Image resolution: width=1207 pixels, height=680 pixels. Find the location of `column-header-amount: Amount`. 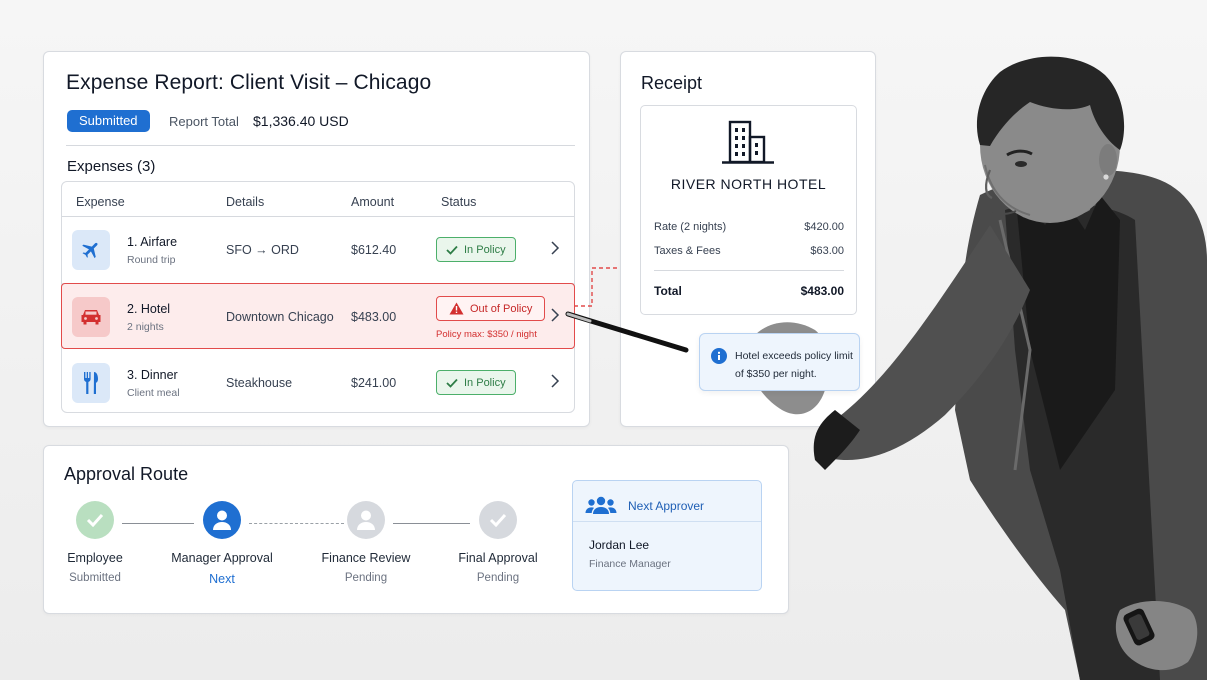

column-header-amount: Amount is located at coordinates (373, 202).